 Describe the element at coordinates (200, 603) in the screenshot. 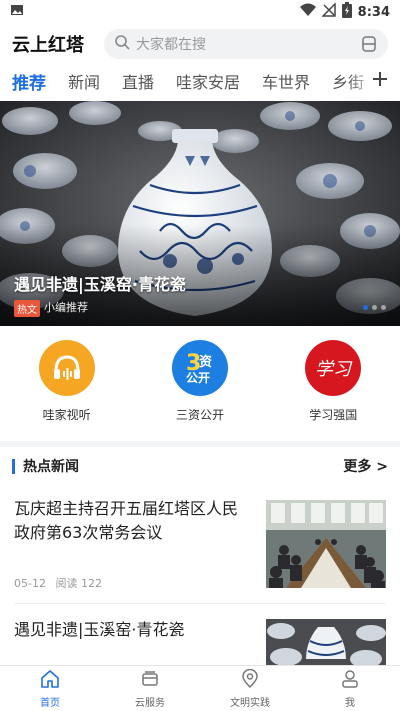

I see `list-separator` at that location.